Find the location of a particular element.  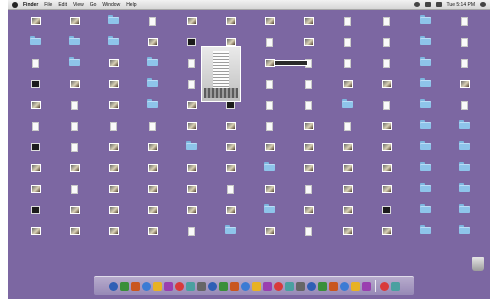

menu-window: Window is located at coordinates (111, 5).